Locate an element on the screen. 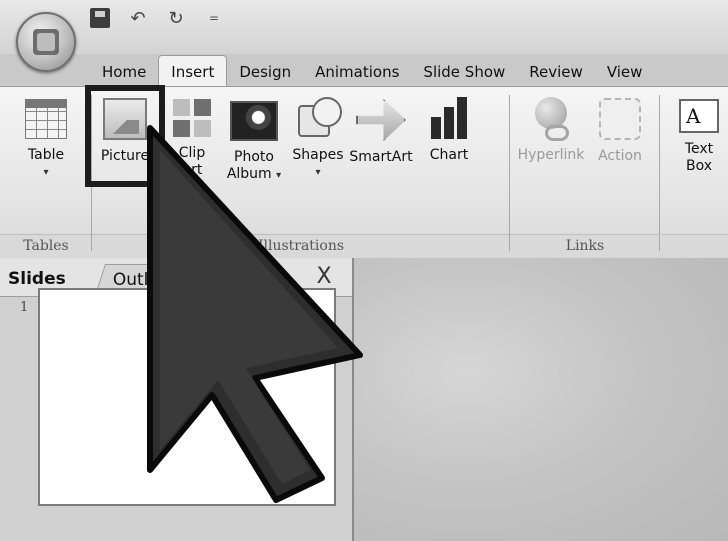 This screenshot has width=728, height=541. title-bar: ↶ ↻ = is located at coordinates (364, 27).